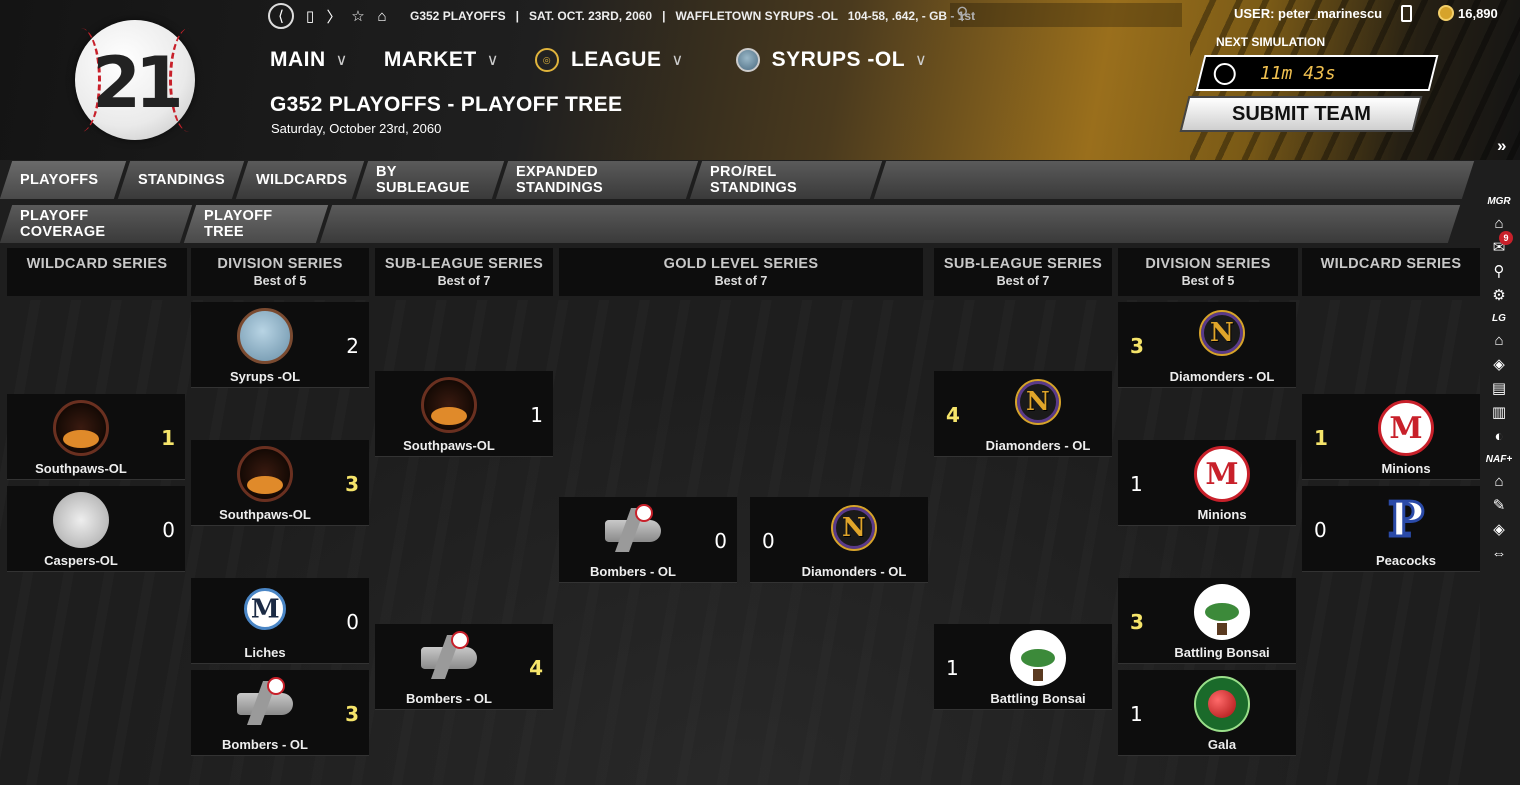  I want to click on app-logo: 21, so click(135, 80).